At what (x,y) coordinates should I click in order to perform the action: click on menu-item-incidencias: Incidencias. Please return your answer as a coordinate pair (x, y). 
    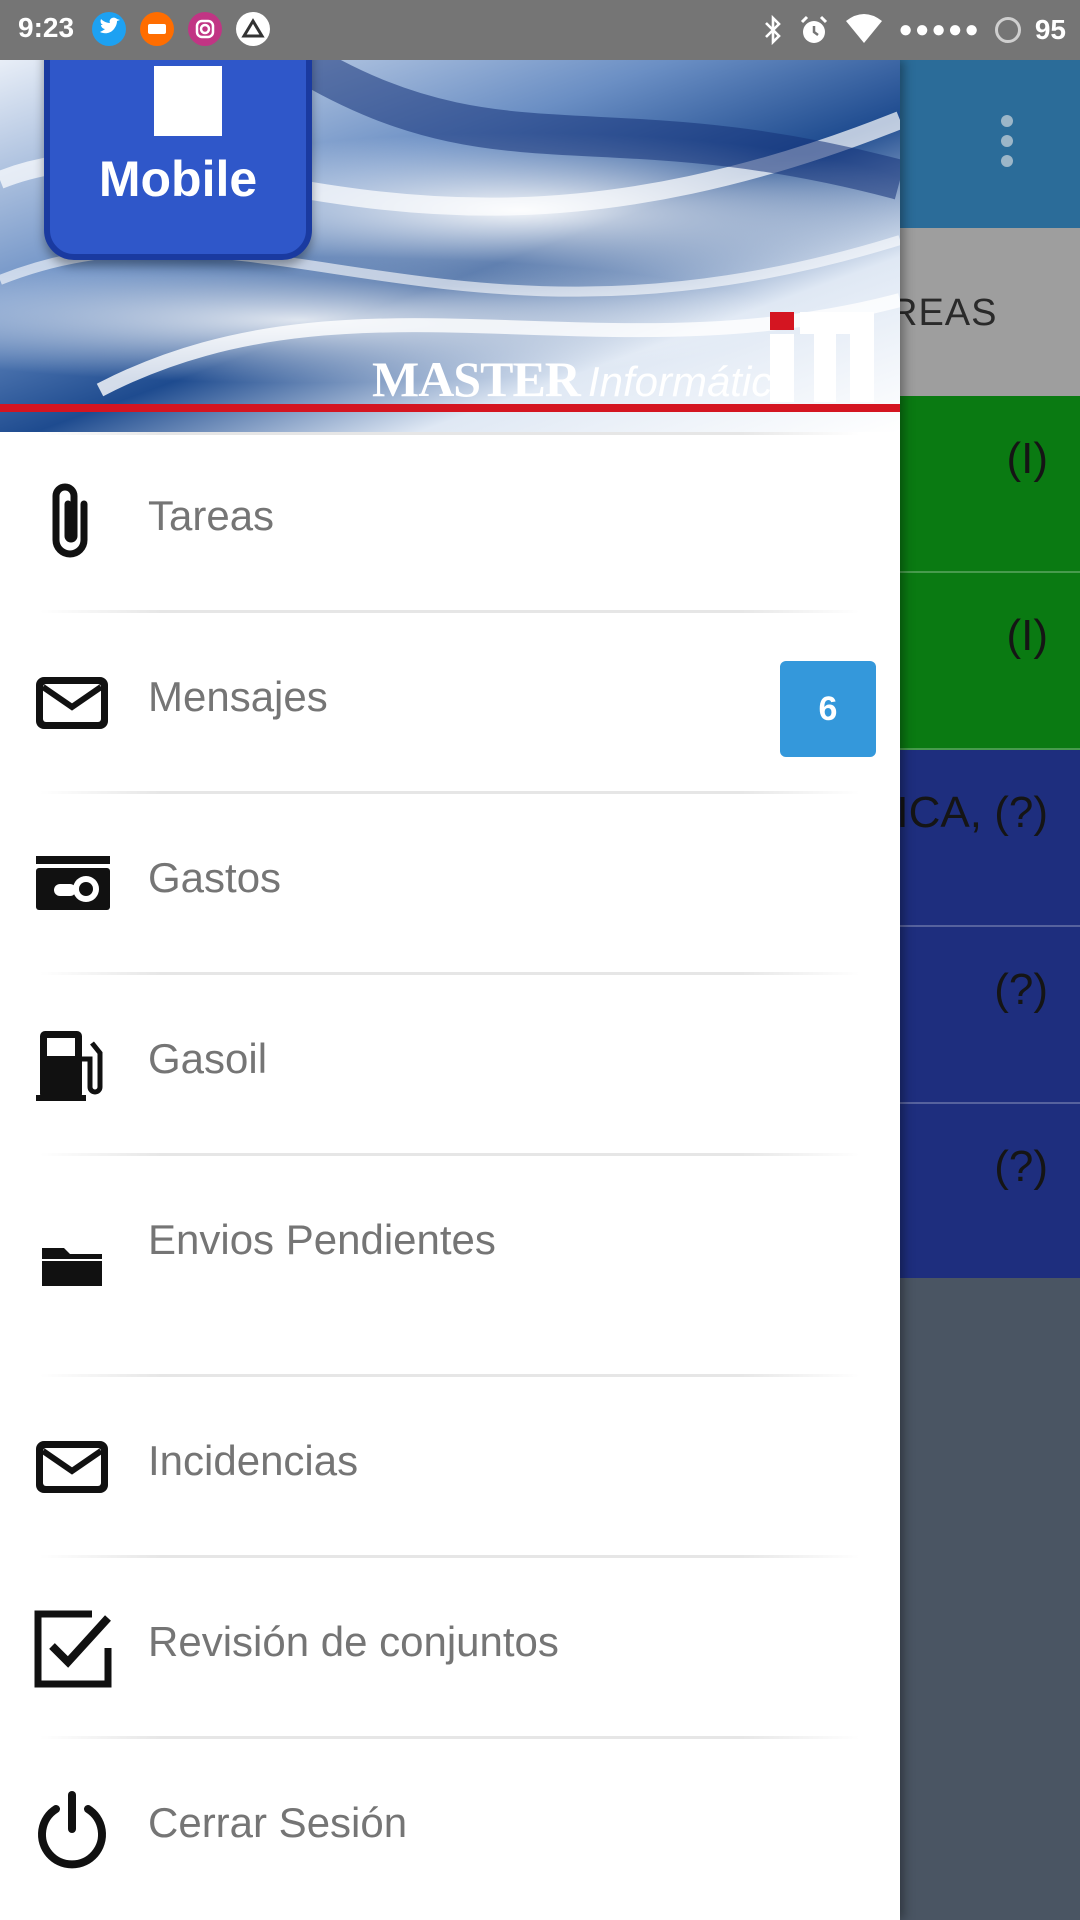
    Looking at the image, I should click on (450, 1467).